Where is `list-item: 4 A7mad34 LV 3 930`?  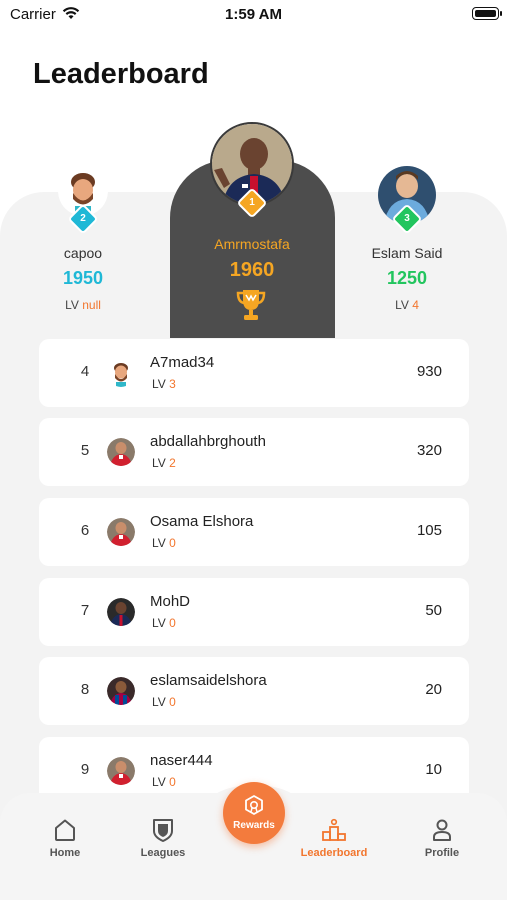
list-item: 4 A7mad34 LV 3 930 is located at coordinates (254, 373).